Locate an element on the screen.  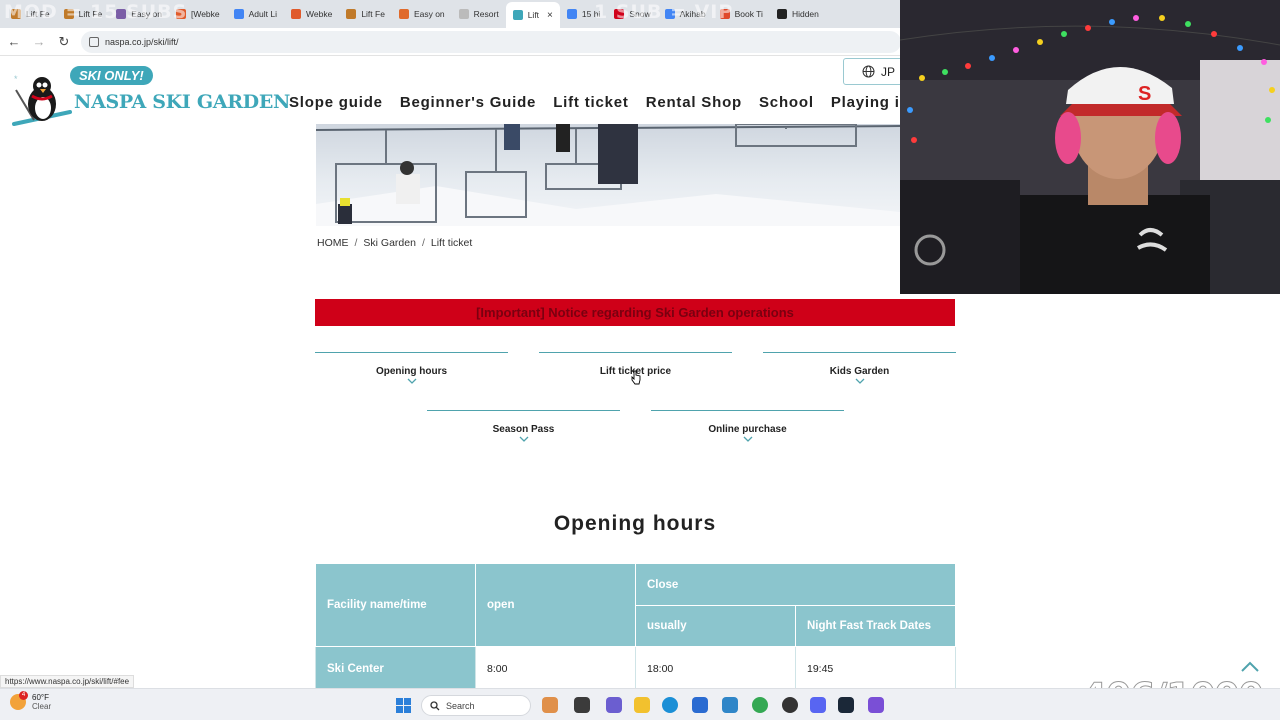
anchor-opening-hours: Opening hours is located at coordinates (411, 372).